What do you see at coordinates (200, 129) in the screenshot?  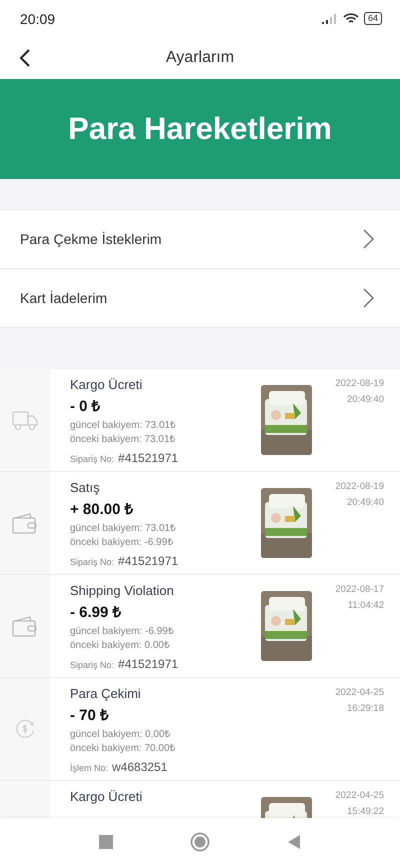 I see `banner-title: Para Hareketlerim` at bounding box center [200, 129].